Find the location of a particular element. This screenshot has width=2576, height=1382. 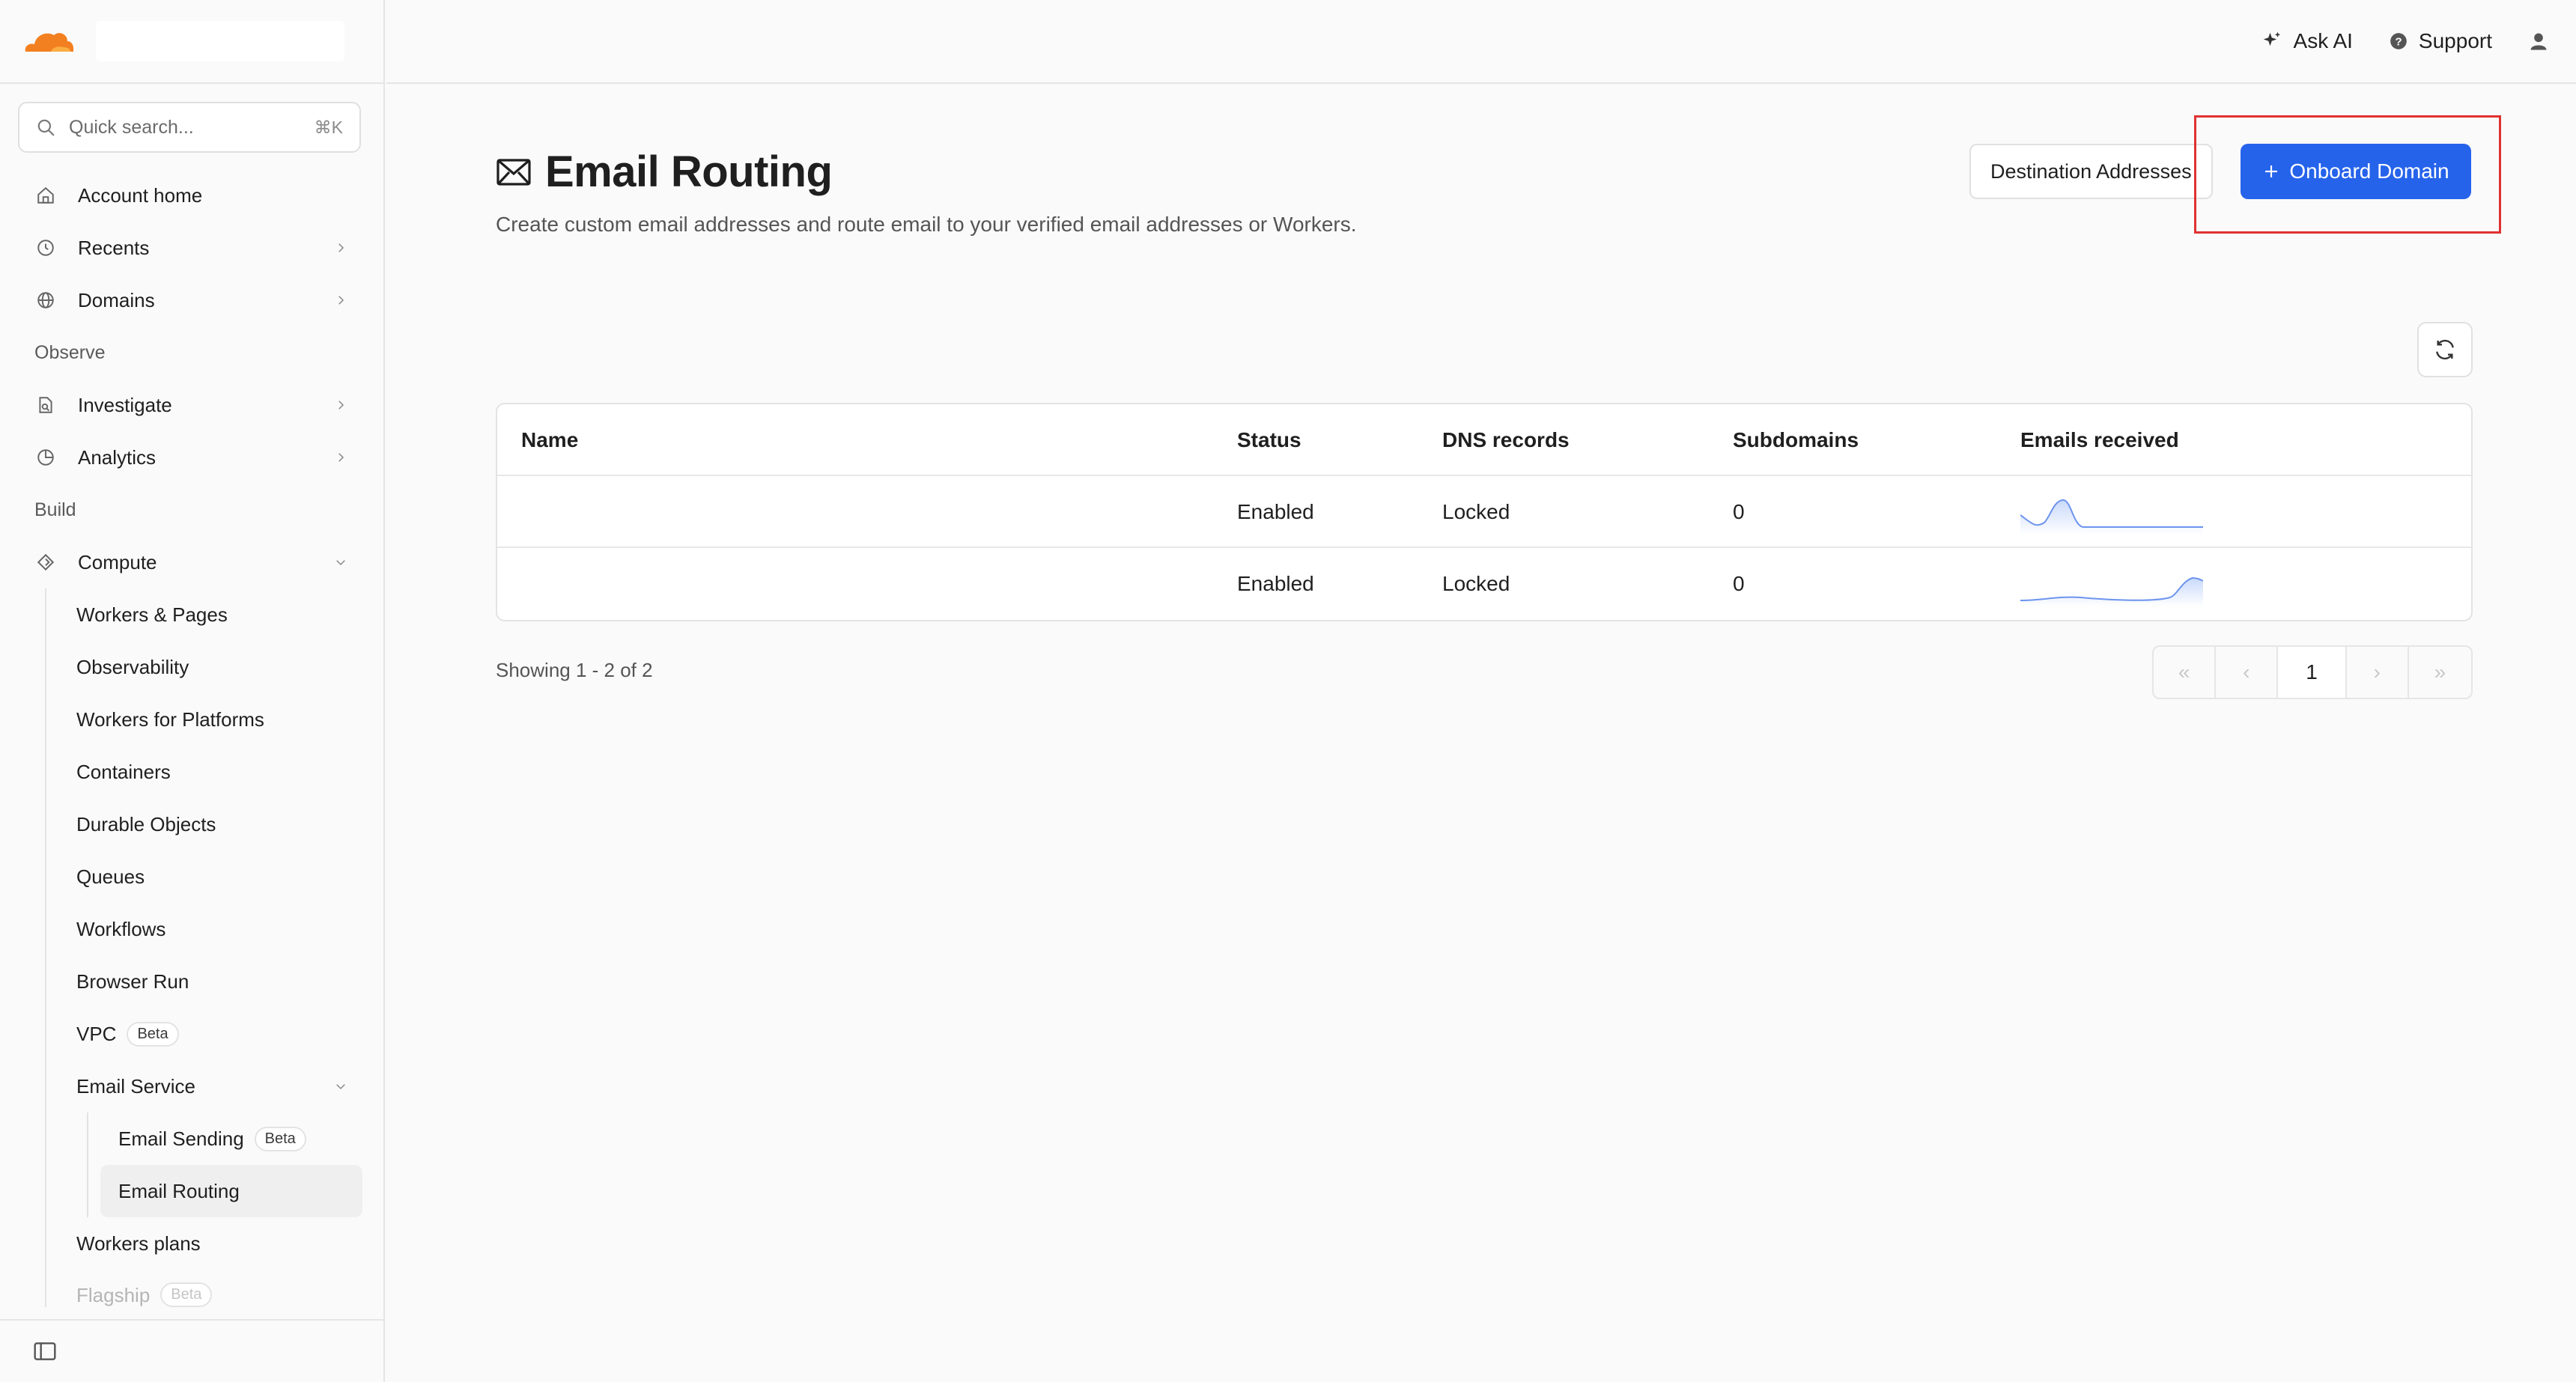

sidebar-item-label: Analytics is located at coordinates (117, 457).